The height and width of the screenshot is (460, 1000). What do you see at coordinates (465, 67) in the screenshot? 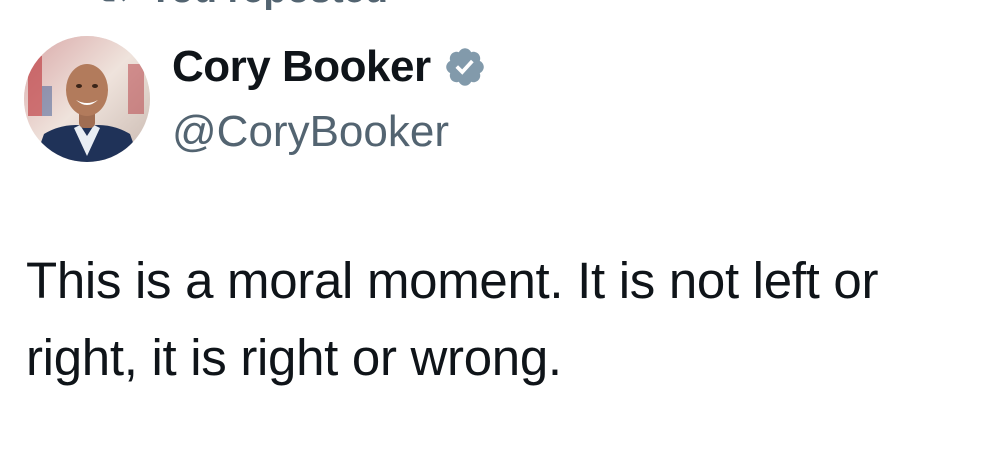
I see `verified-badge-icon` at bounding box center [465, 67].